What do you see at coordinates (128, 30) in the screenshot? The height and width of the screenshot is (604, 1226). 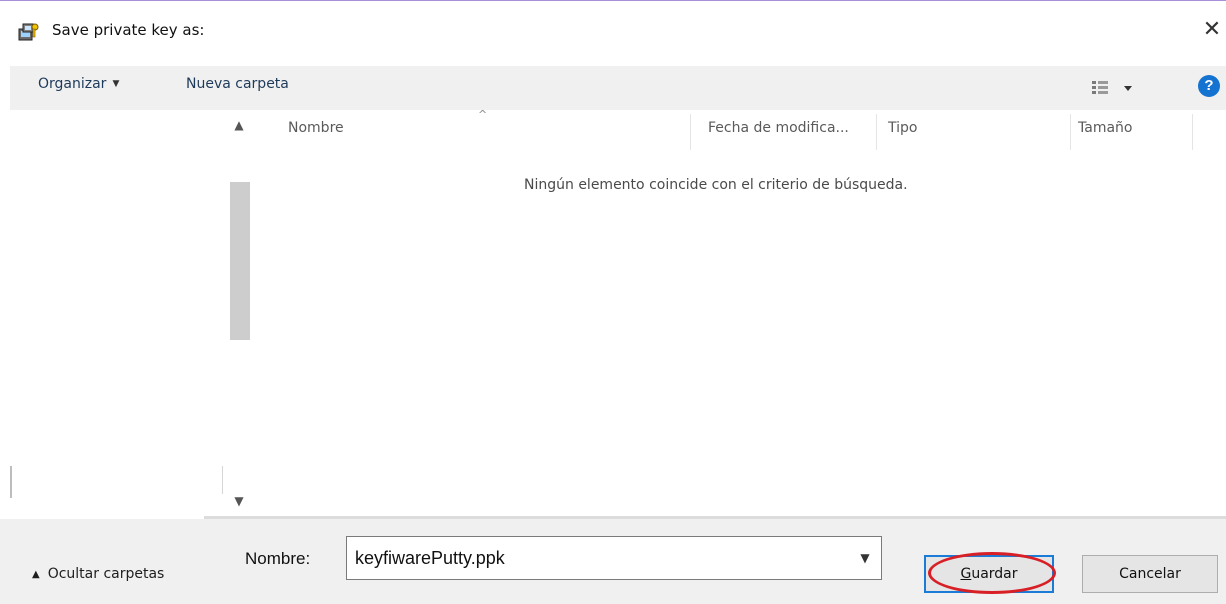 I see `window-title: Save private key as:` at bounding box center [128, 30].